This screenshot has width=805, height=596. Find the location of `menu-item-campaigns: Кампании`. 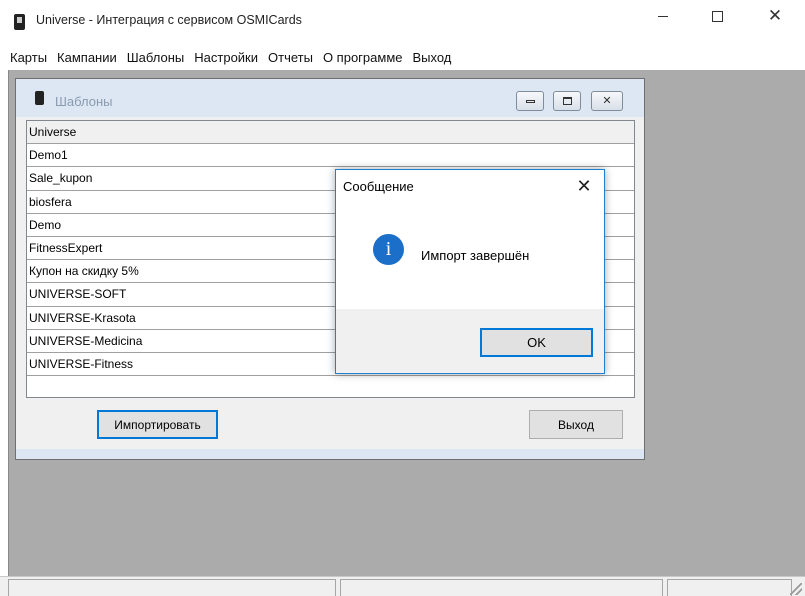

menu-item-campaigns: Кампании is located at coordinates (87, 57).